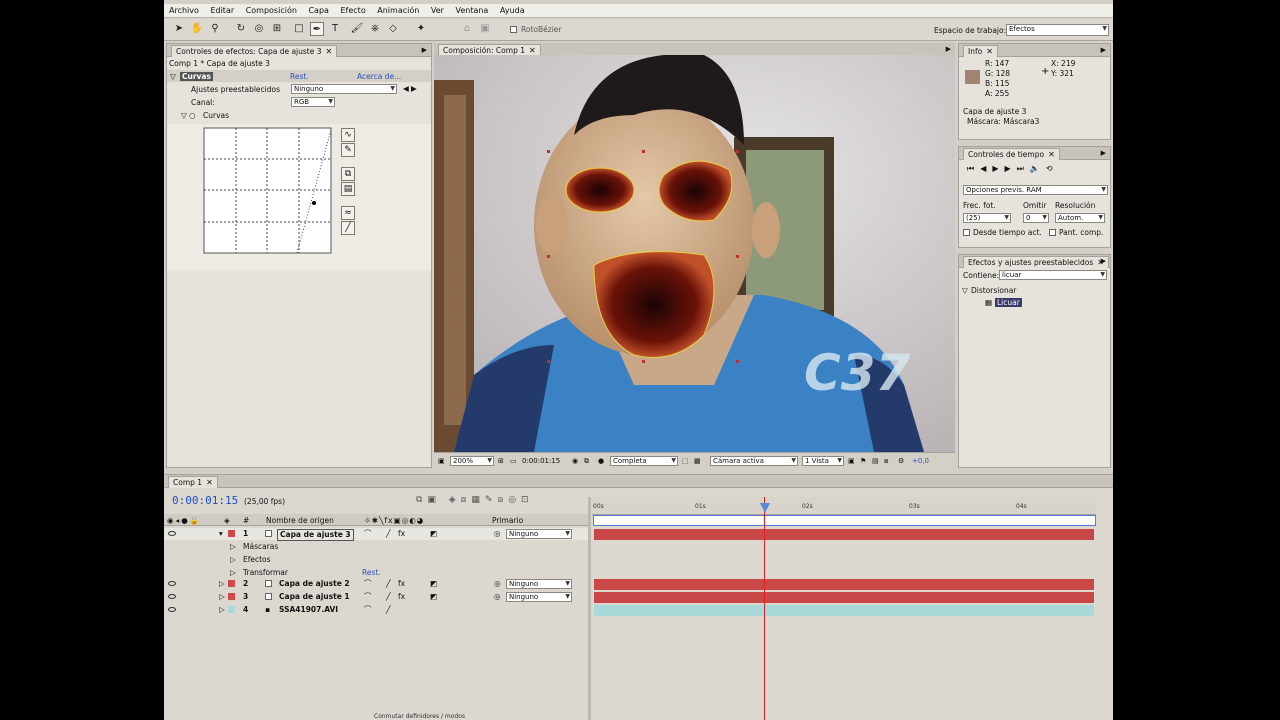 The height and width of the screenshot is (720, 1280). What do you see at coordinates (233, 559) in the screenshot?
I see `effects-expand-icon: ▷` at bounding box center [233, 559].